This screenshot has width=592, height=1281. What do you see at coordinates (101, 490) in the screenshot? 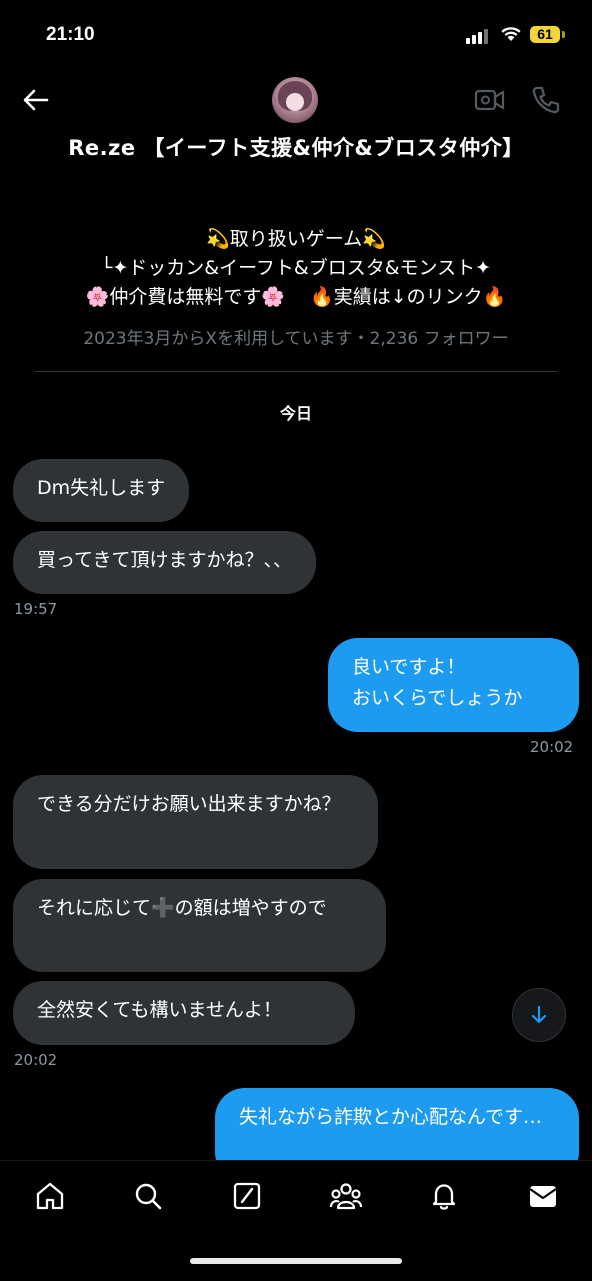
I see `message-incoming: Dm失礼します` at bounding box center [101, 490].